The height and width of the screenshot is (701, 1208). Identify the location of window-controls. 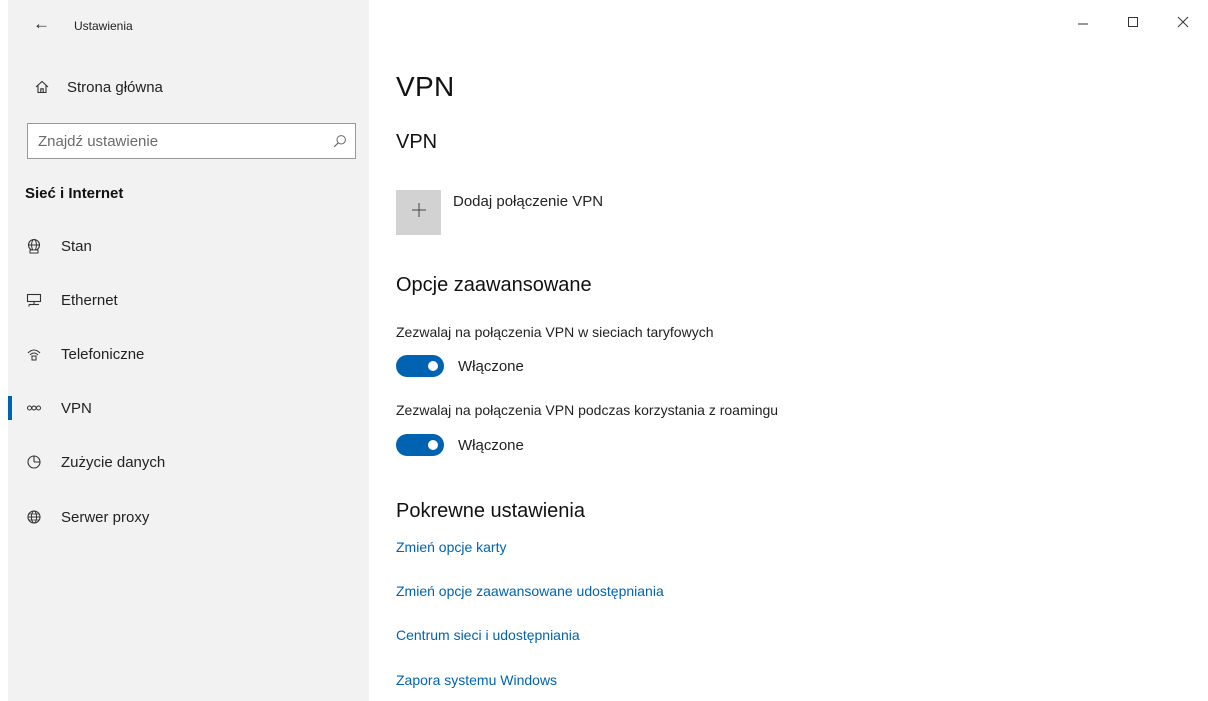
(1133, 22).